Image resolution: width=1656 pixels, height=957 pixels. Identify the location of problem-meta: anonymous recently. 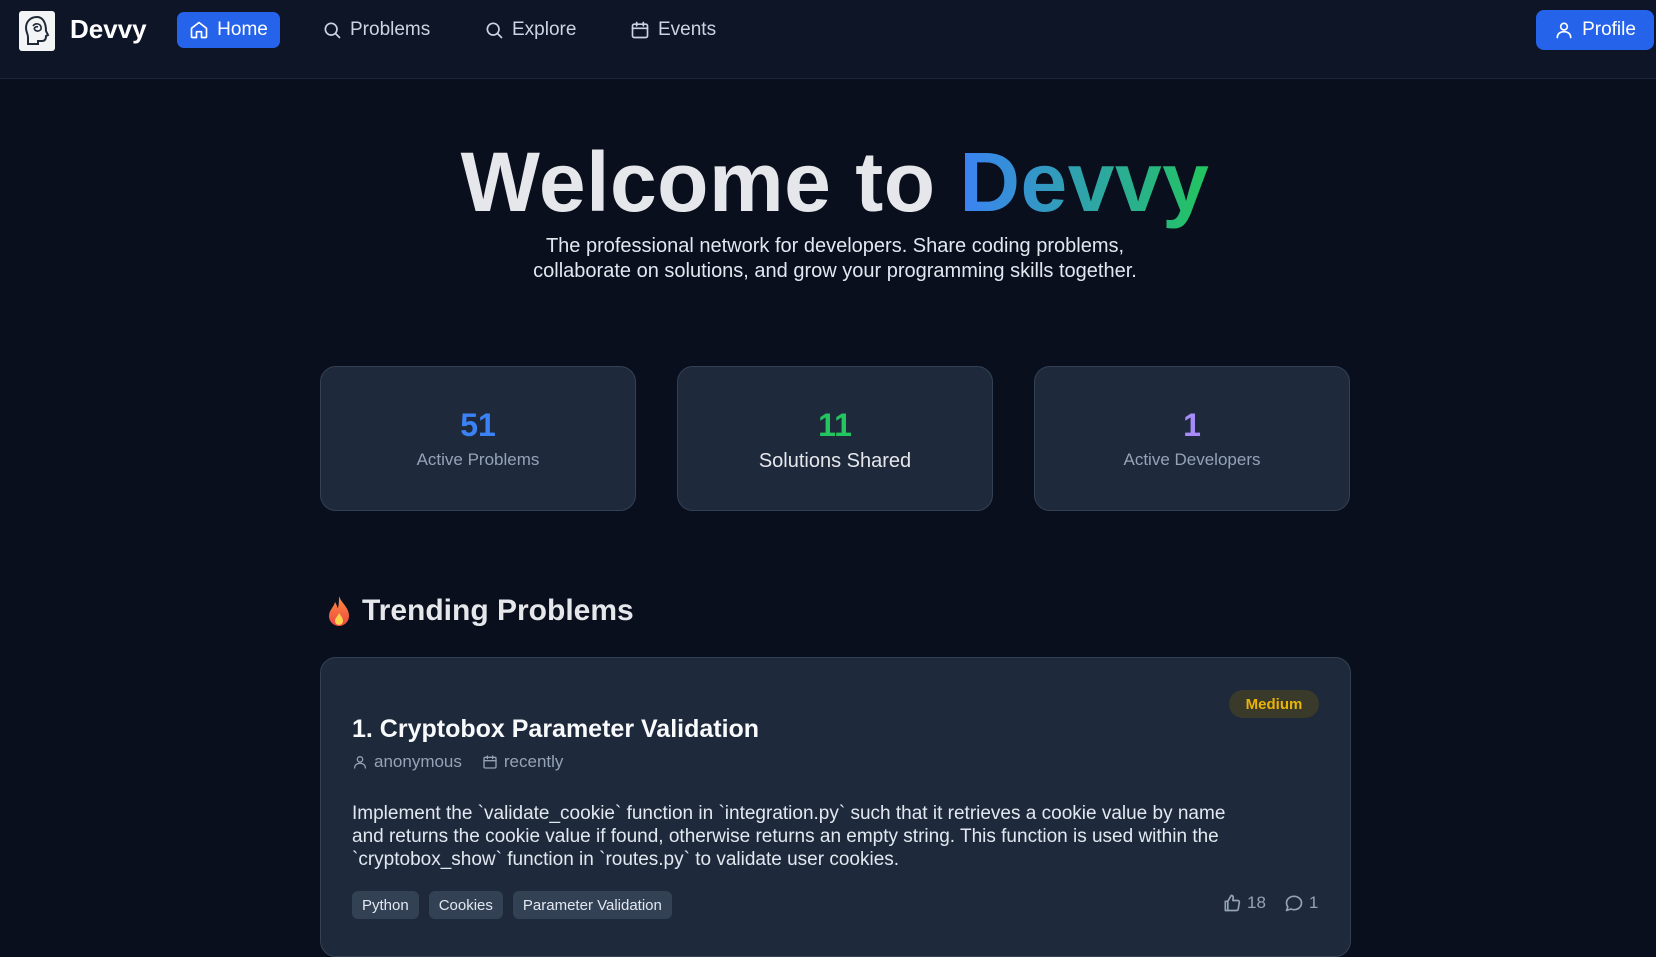
(457, 762).